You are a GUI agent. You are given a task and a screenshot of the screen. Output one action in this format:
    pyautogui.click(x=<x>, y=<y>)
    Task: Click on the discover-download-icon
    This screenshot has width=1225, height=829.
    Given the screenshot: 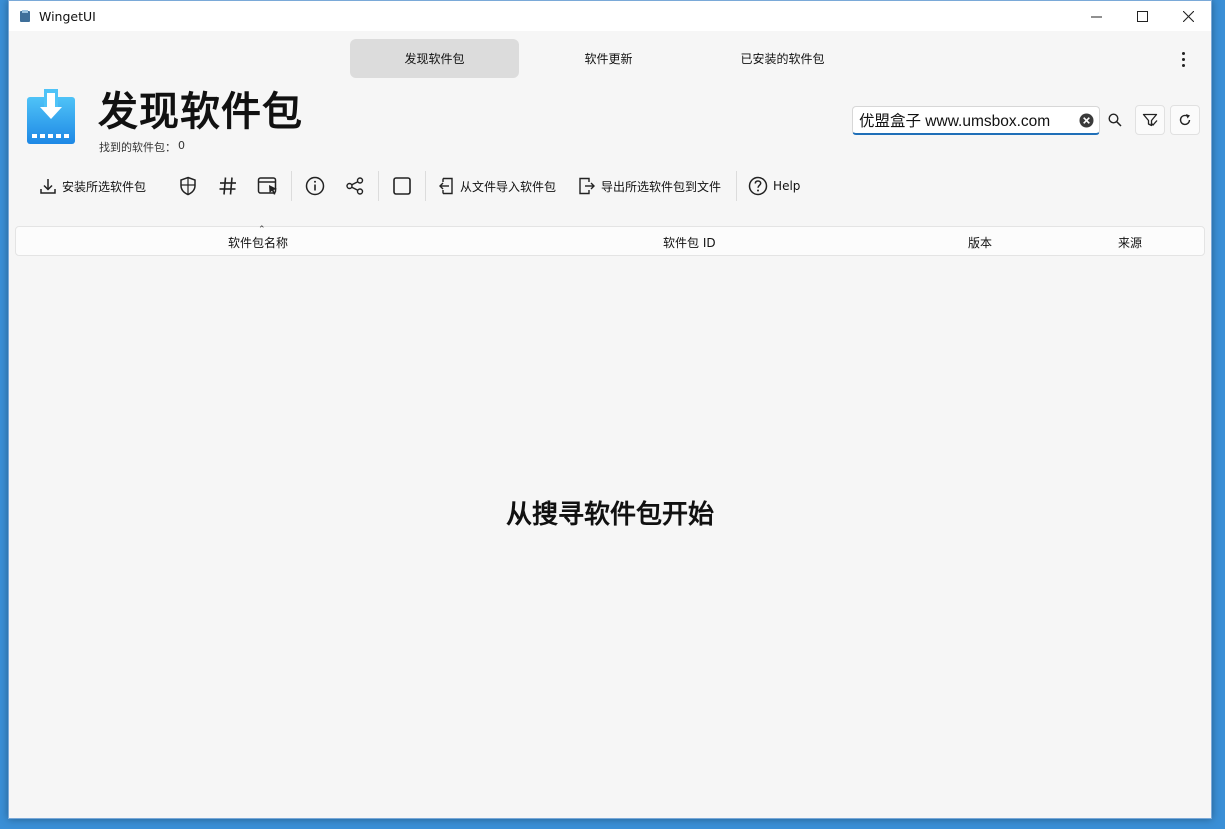 What is the action you would take?
    pyautogui.click(x=51, y=117)
    